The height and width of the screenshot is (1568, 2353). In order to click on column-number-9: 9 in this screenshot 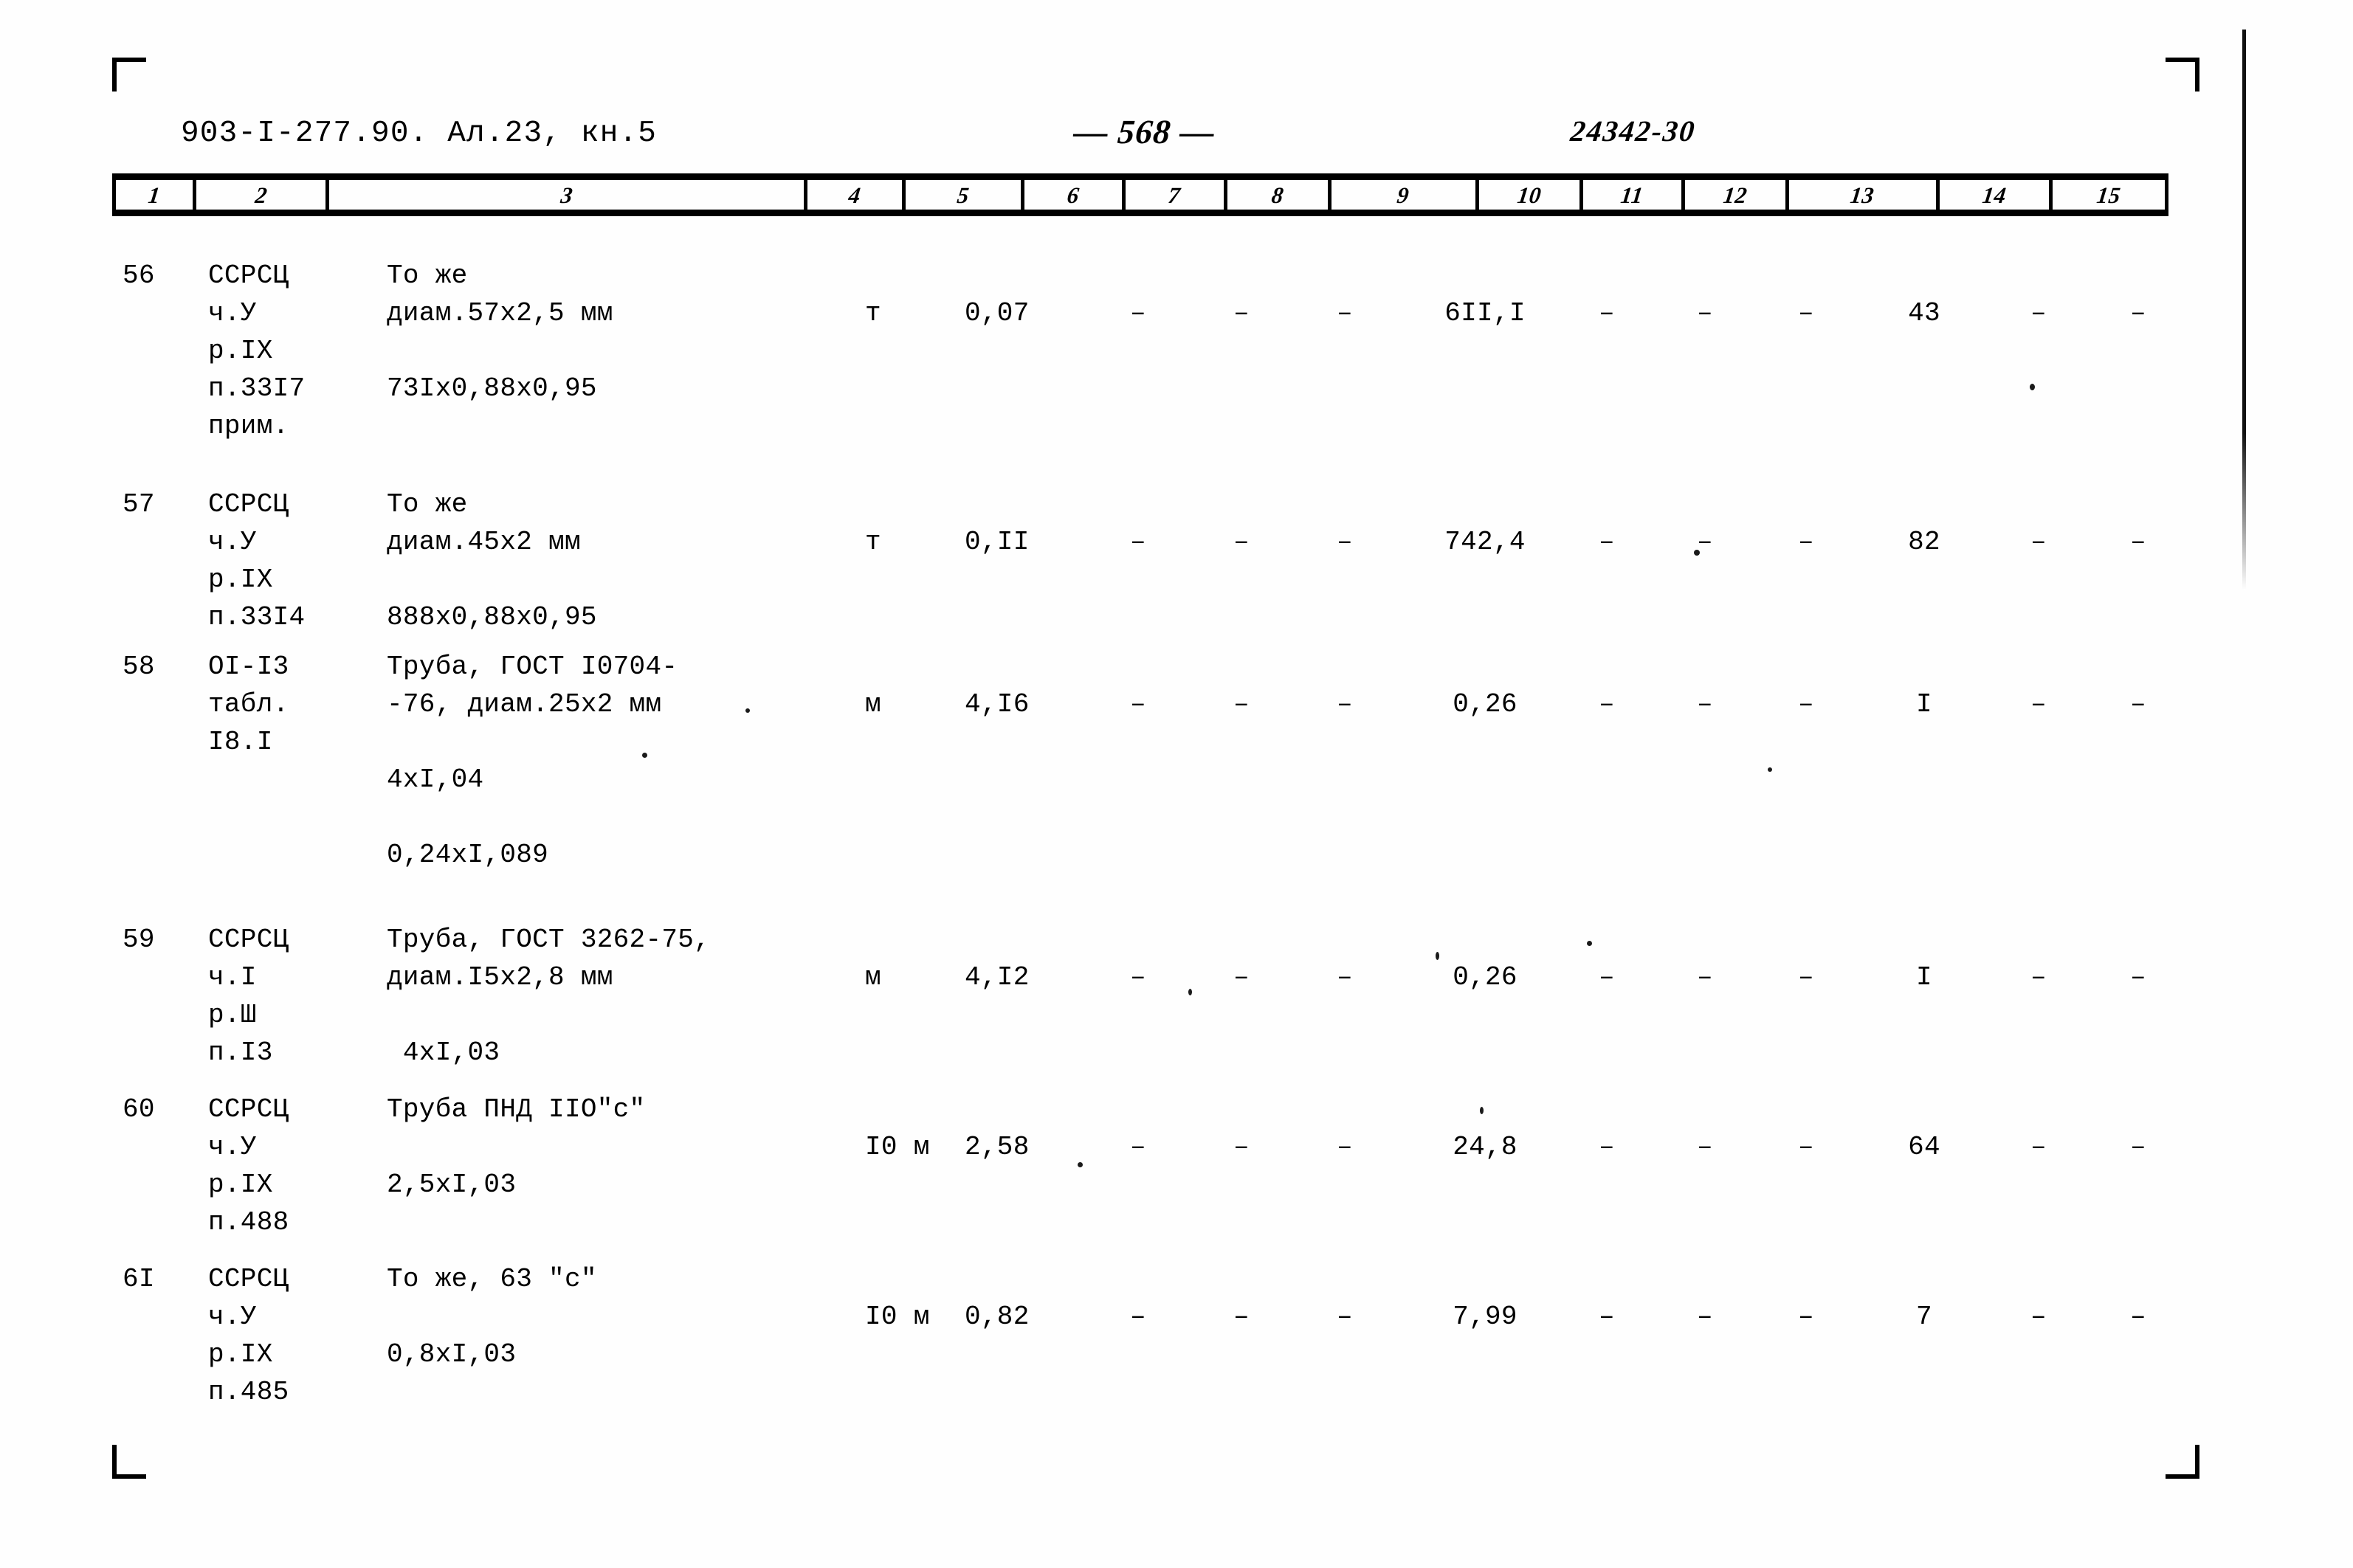, I will do `click(1405, 195)`.